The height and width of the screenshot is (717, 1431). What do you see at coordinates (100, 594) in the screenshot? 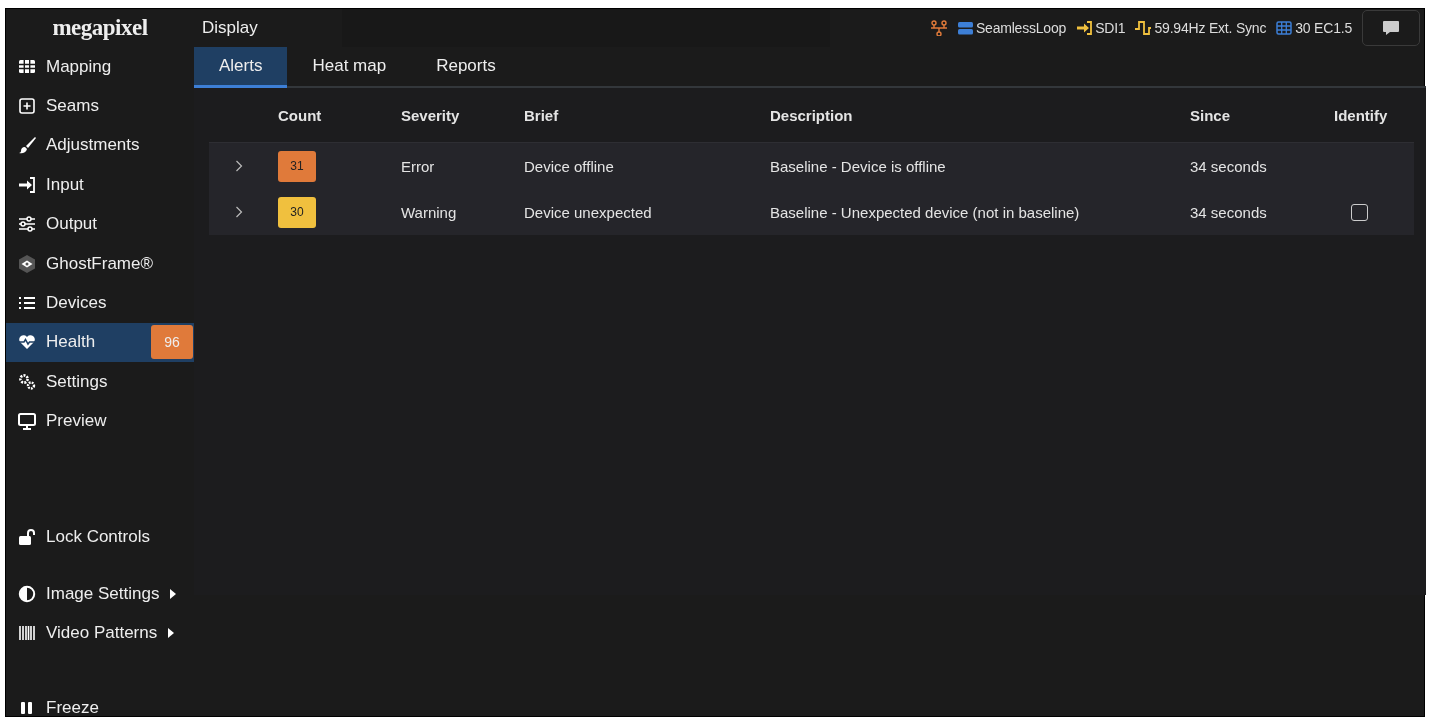
I see `sidebar-item: Image Settings` at bounding box center [100, 594].